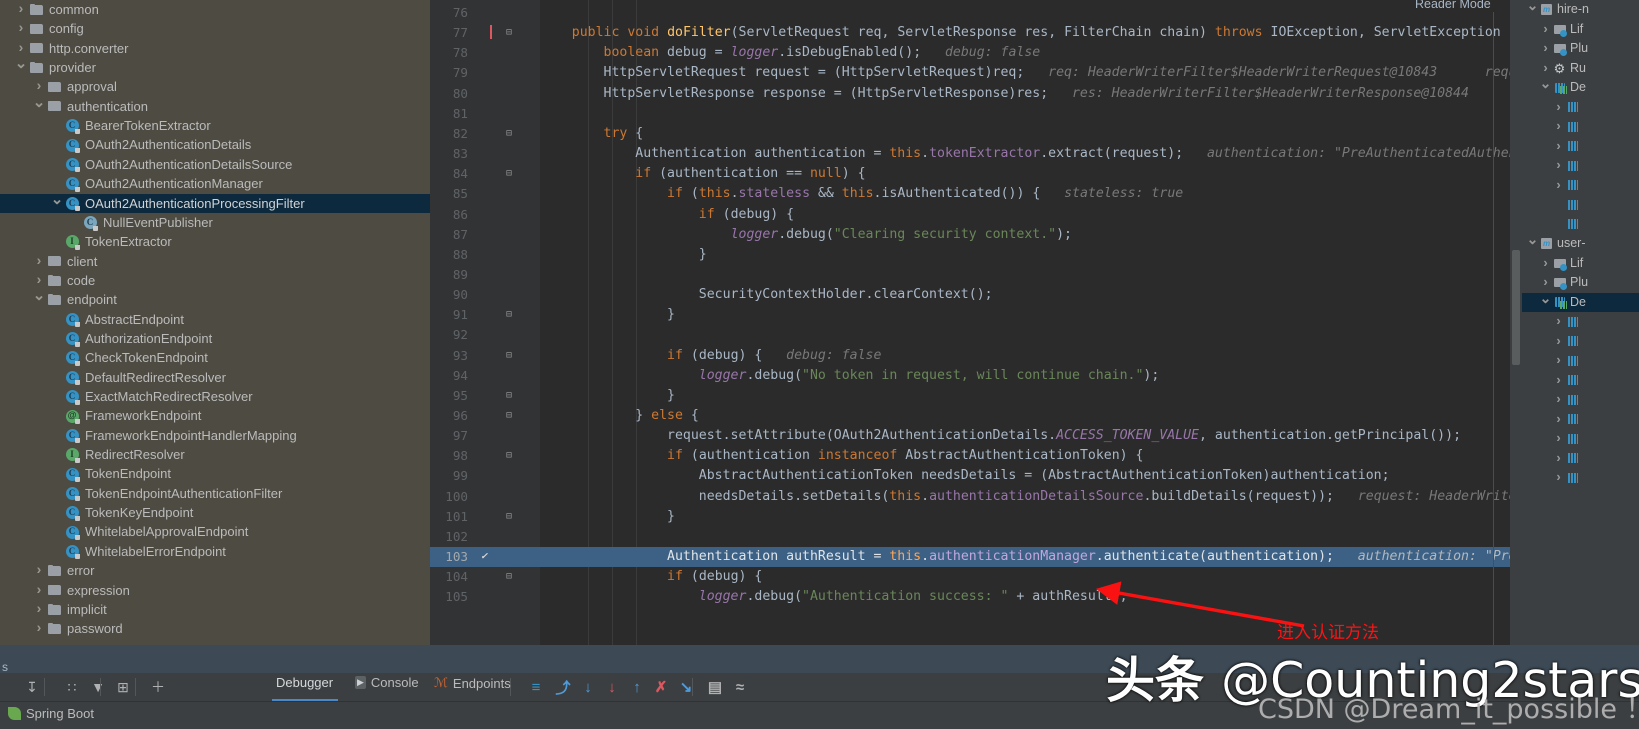 This screenshot has height=729, width=1639. I want to click on code-line: 95 ⊟ }, so click(976, 396).